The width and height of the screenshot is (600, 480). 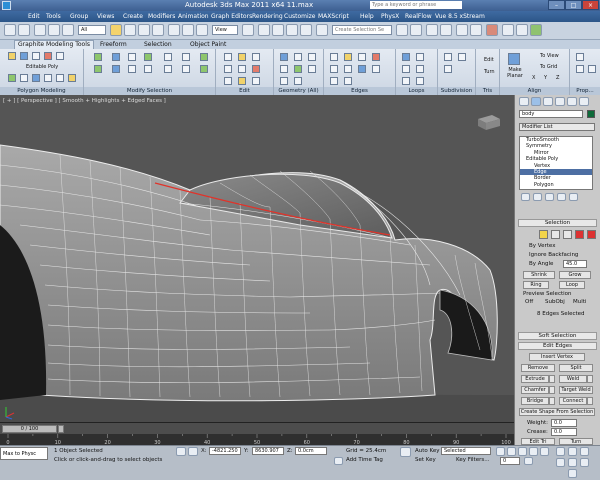 What do you see at coordinates (362, 57) in the screenshot?
I see `chamfer-edges-icon` at bounding box center [362, 57].